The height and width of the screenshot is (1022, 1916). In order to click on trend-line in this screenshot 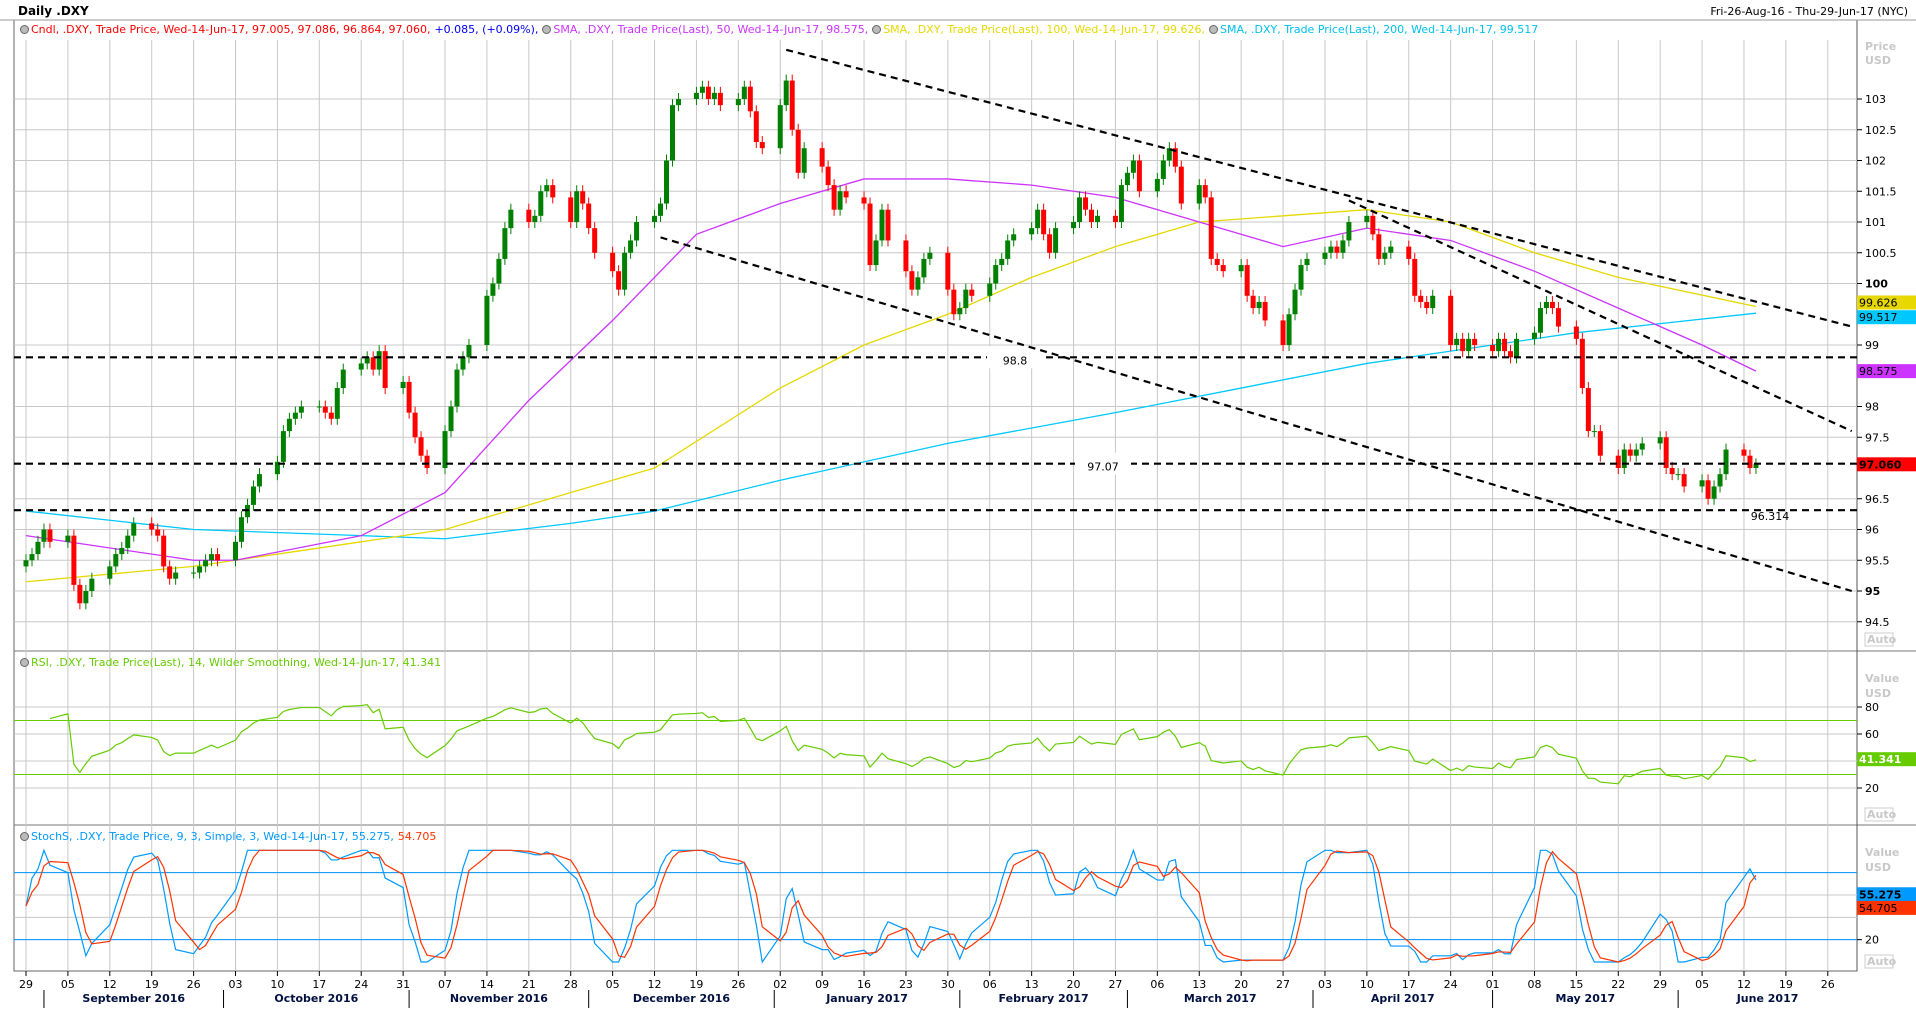, I will do `click(1600, 316)`.